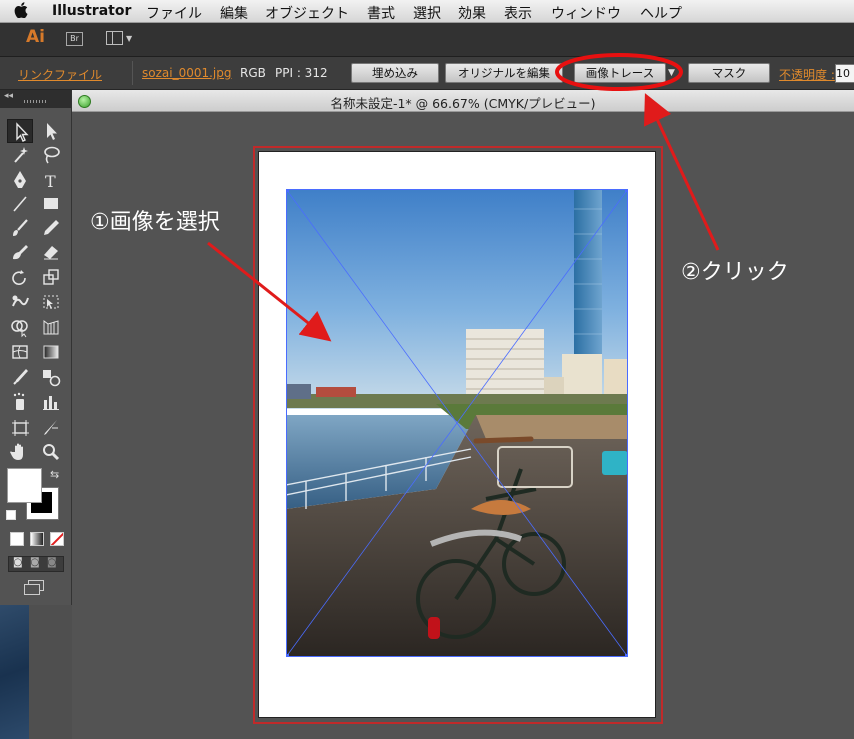 This screenshot has height=739, width=854. I want to click on divider, so click(132, 73).